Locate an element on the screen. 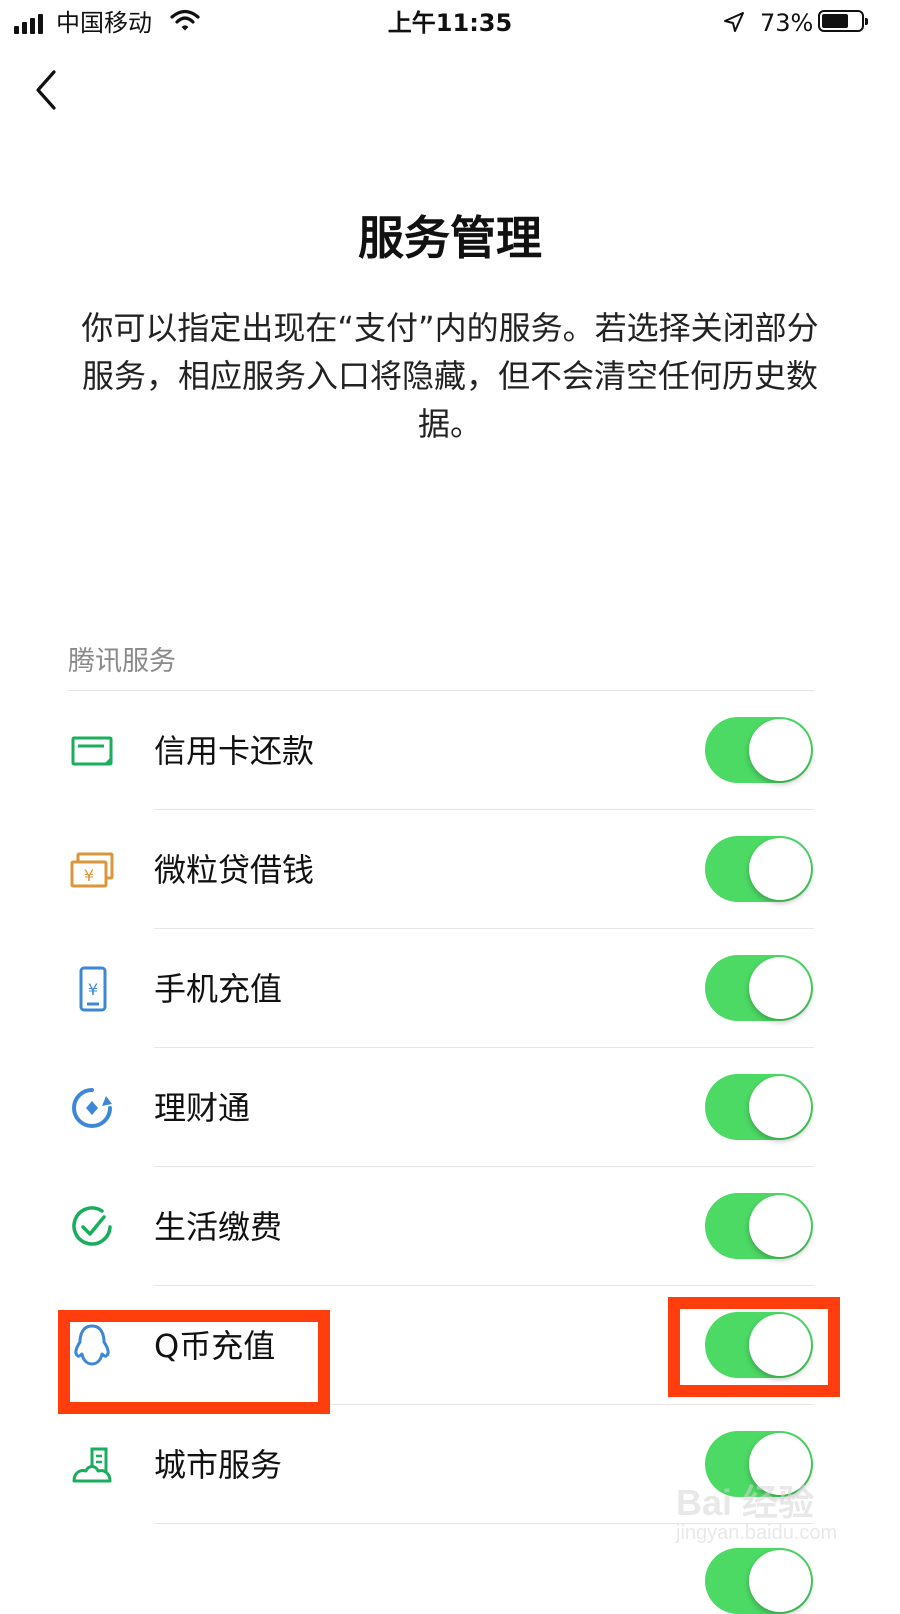 This screenshot has height=1614, width=900. location-arrow-icon is located at coordinates (734, 22).